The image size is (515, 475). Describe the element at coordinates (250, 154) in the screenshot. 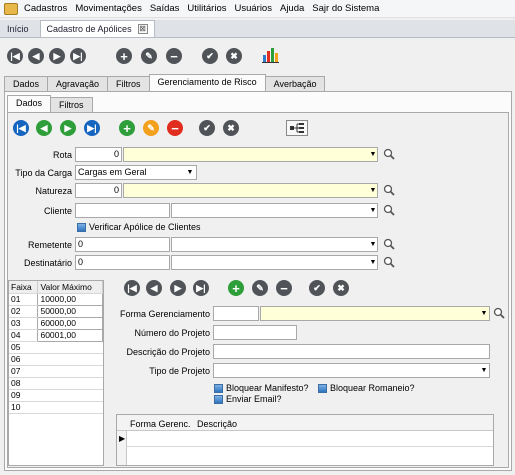

I see `rota-description-input` at that location.